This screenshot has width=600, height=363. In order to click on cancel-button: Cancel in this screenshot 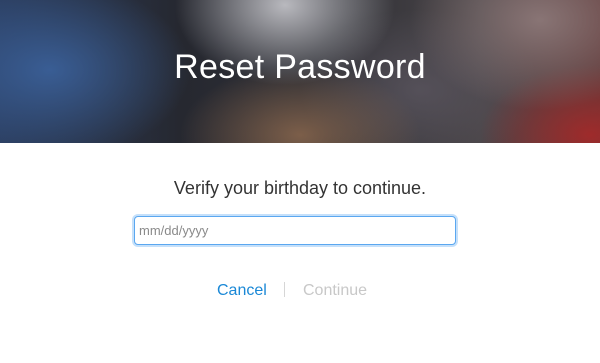, I will do `click(242, 291)`.